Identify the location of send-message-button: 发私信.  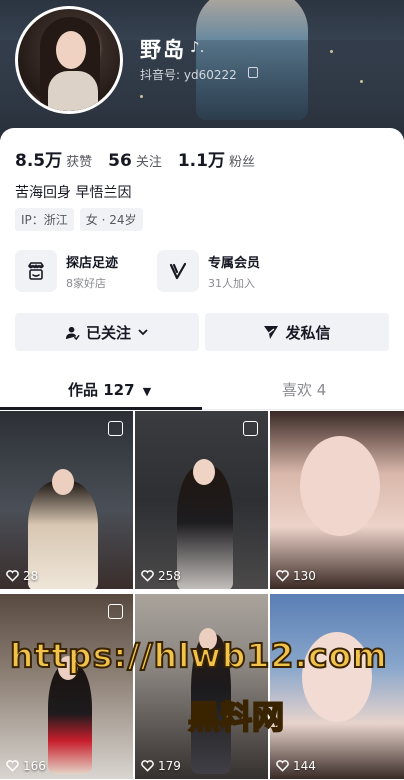
(297, 332).